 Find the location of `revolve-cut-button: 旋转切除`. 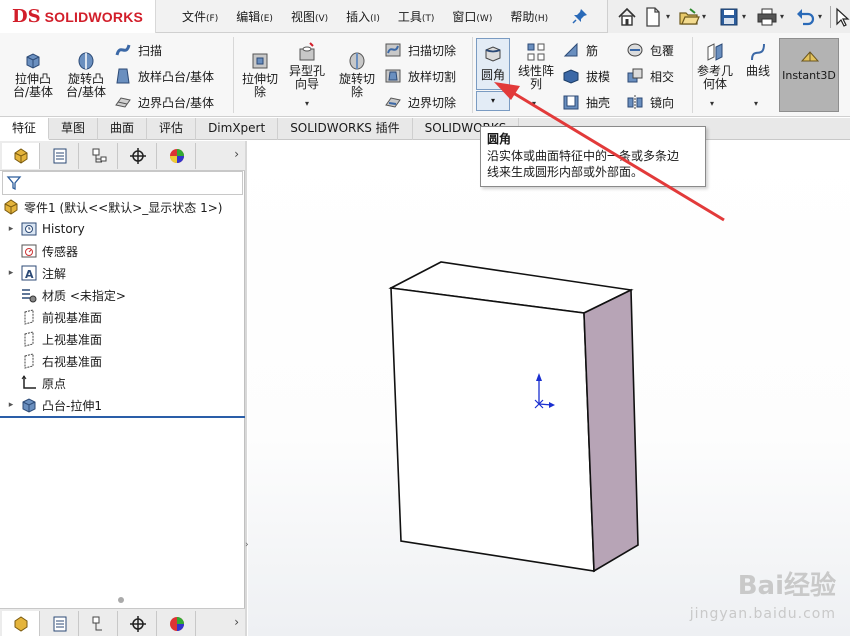

revolve-cut-button: 旋转切除 is located at coordinates (357, 74).